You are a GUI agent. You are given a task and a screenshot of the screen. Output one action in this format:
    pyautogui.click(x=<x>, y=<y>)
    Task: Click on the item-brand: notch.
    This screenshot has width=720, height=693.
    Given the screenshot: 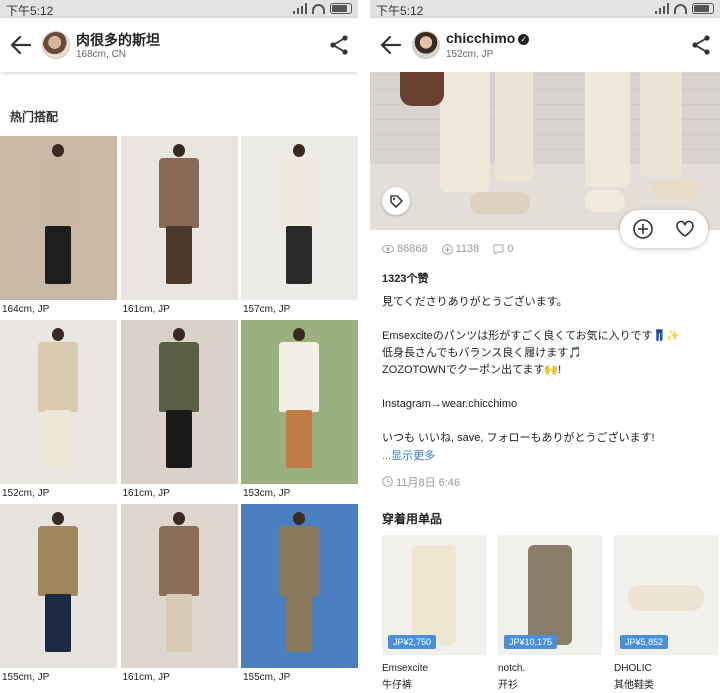 What is the action you would take?
    pyautogui.click(x=512, y=668)
    